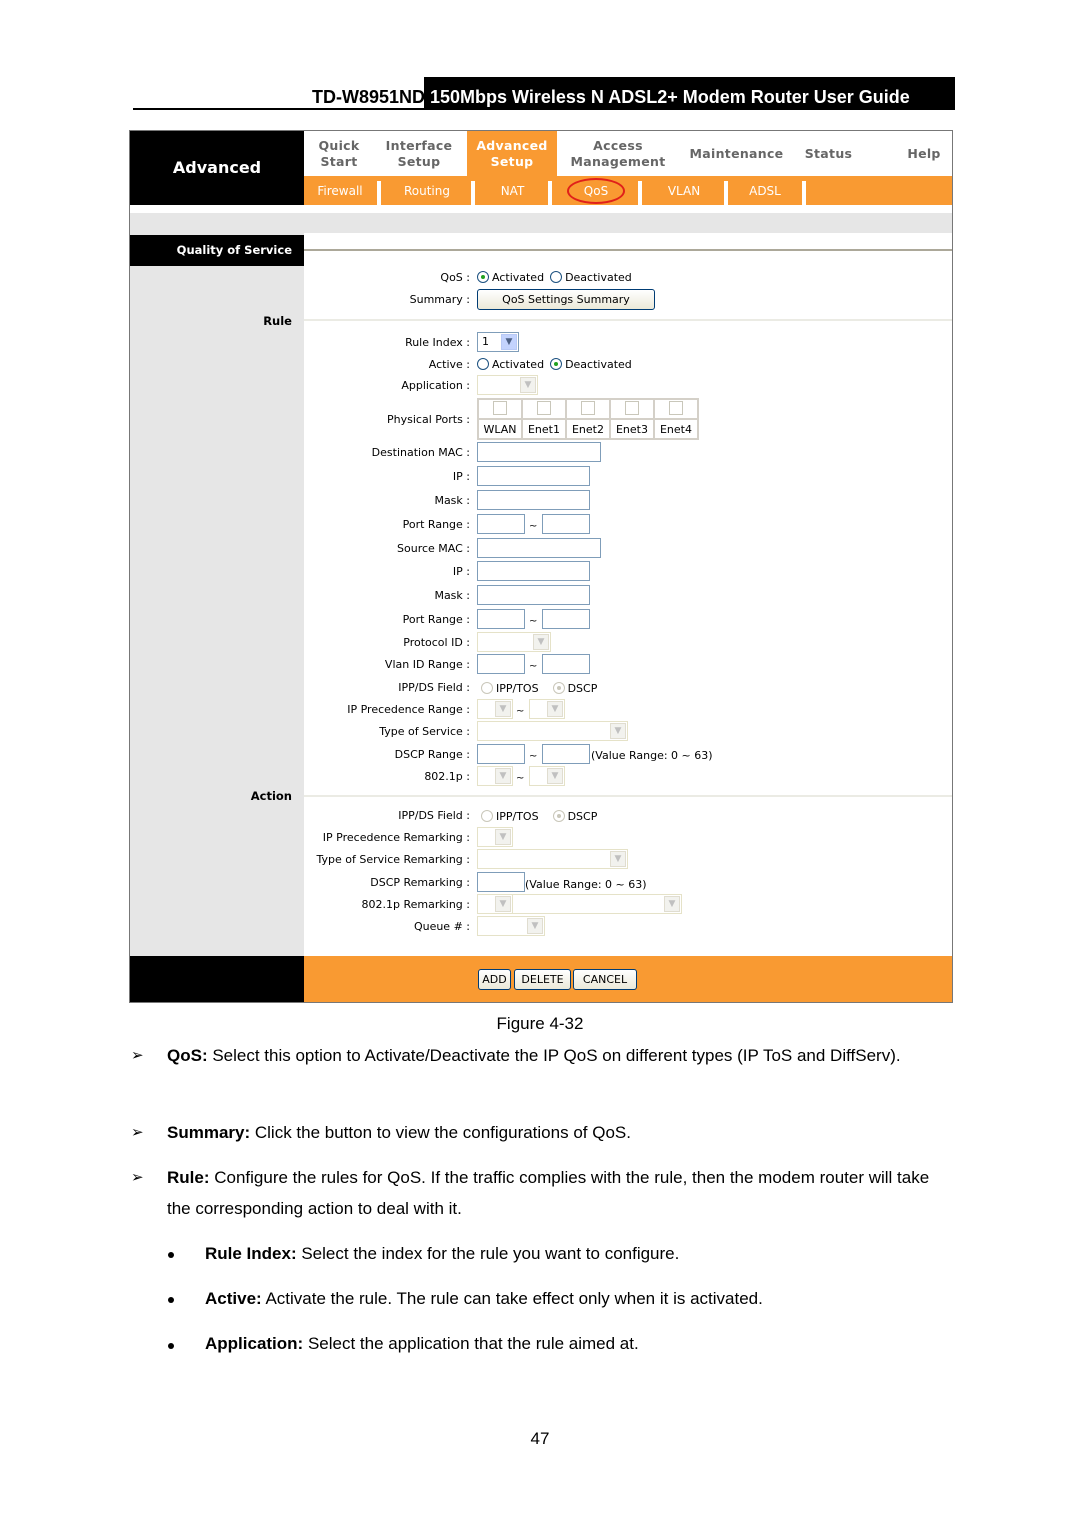 This screenshot has height=1527, width=1080. I want to click on nav-status: Status, so click(828, 153).